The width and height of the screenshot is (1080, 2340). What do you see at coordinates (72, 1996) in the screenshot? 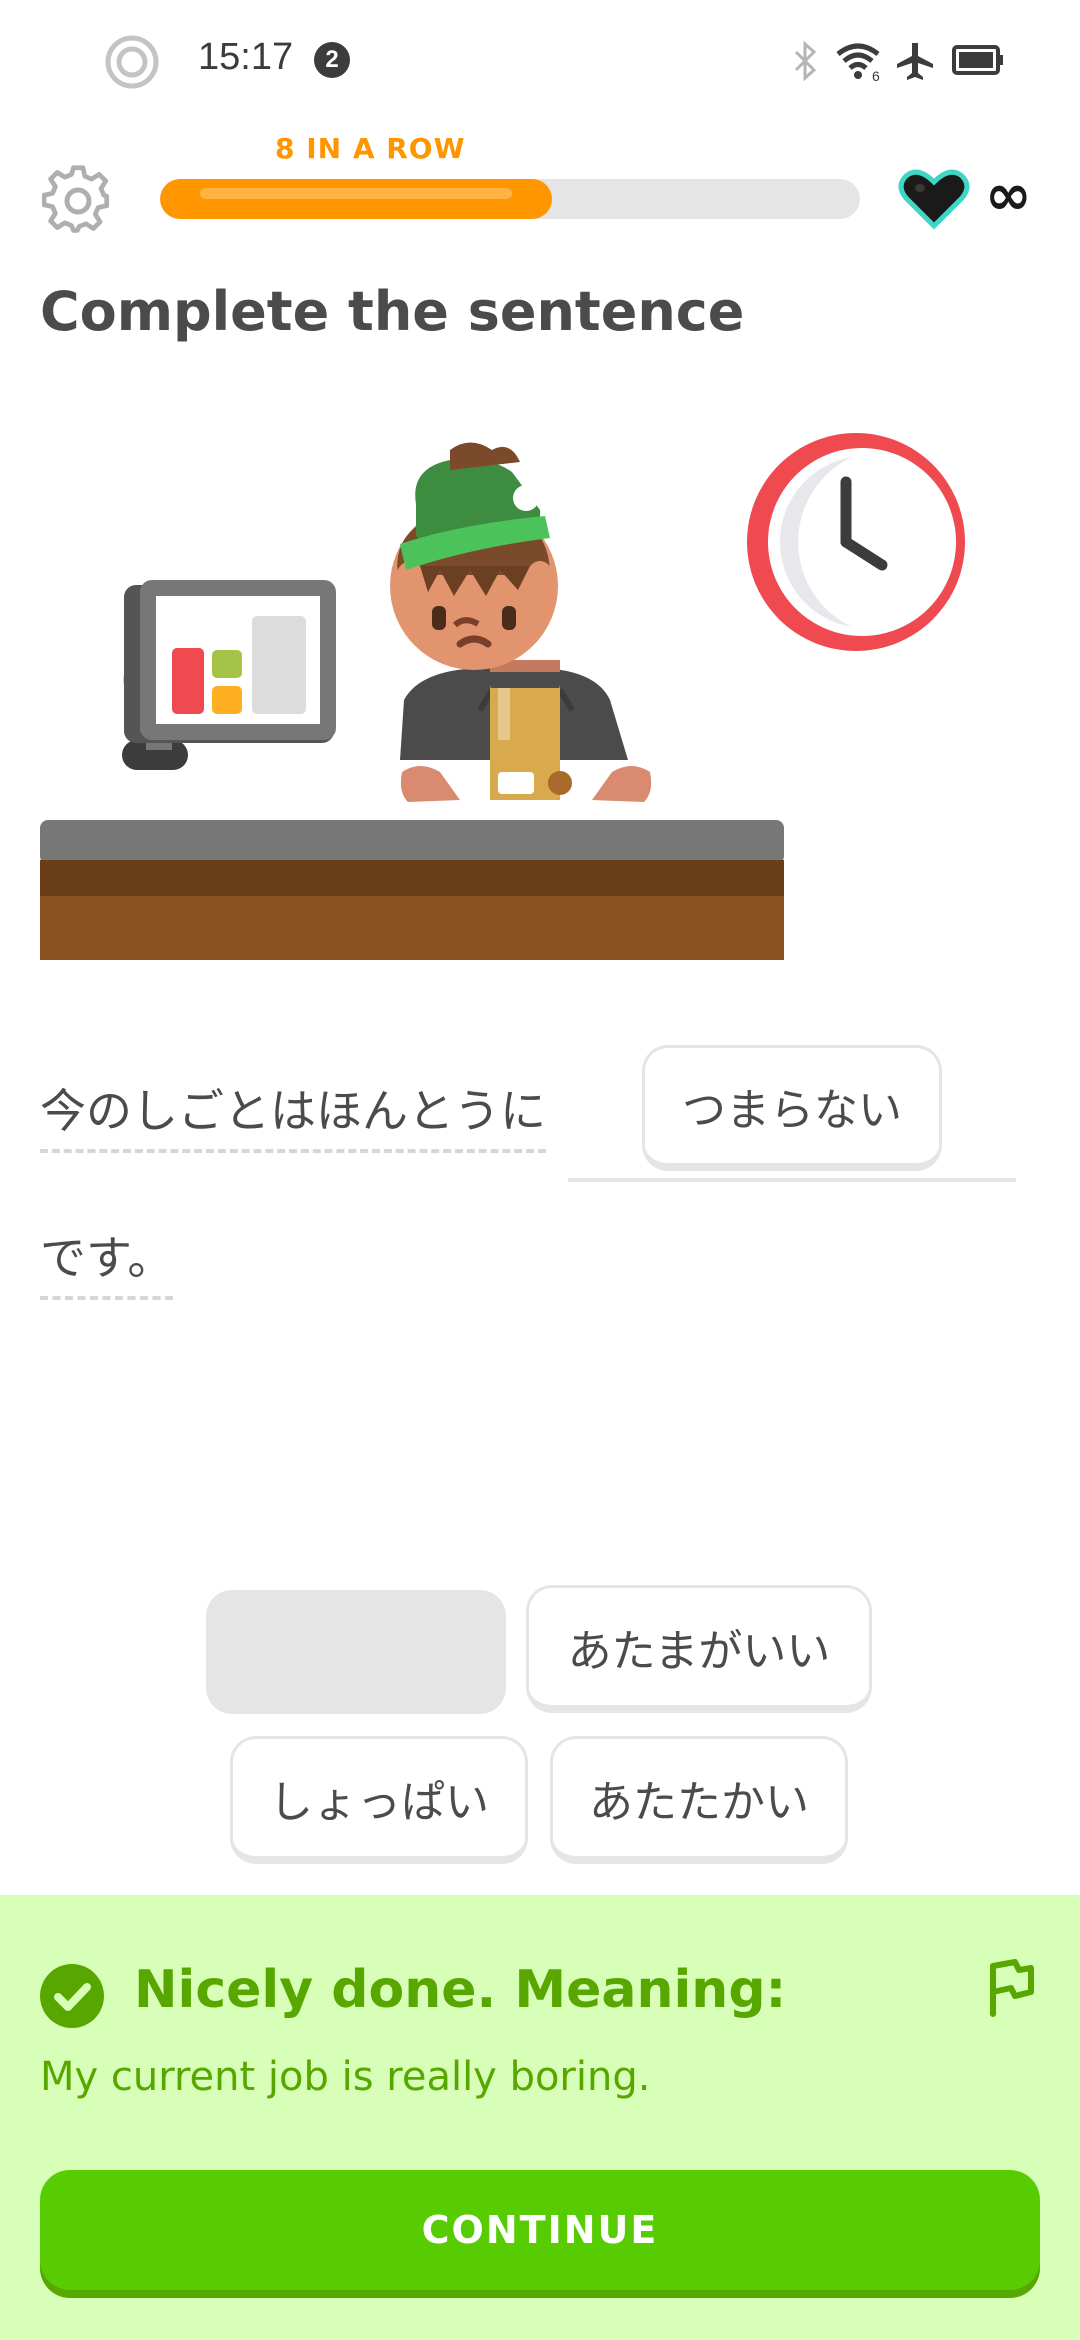
I see `check-circle-icon` at bounding box center [72, 1996].